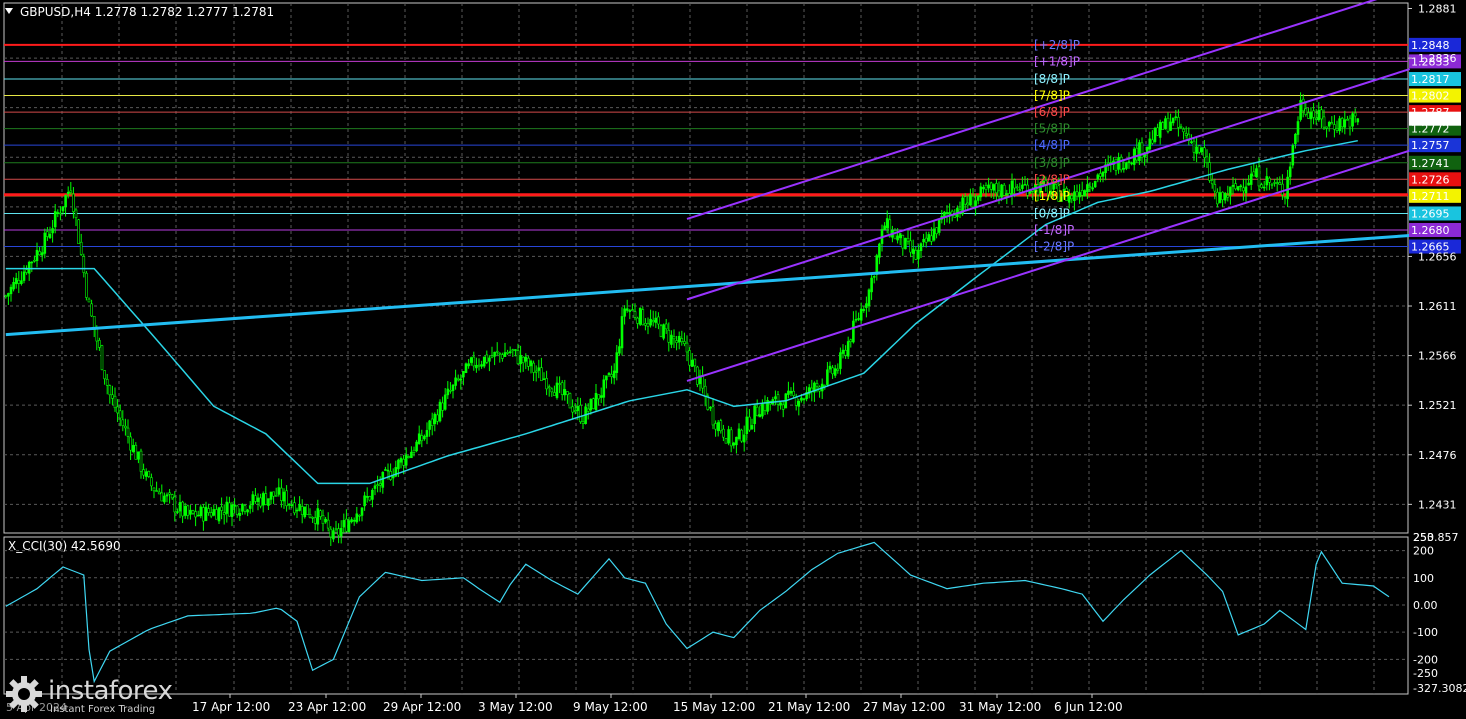 The image size is (1466, 719). I want to click on time-tick-label: 9 May 12:00, so click(610, 707).